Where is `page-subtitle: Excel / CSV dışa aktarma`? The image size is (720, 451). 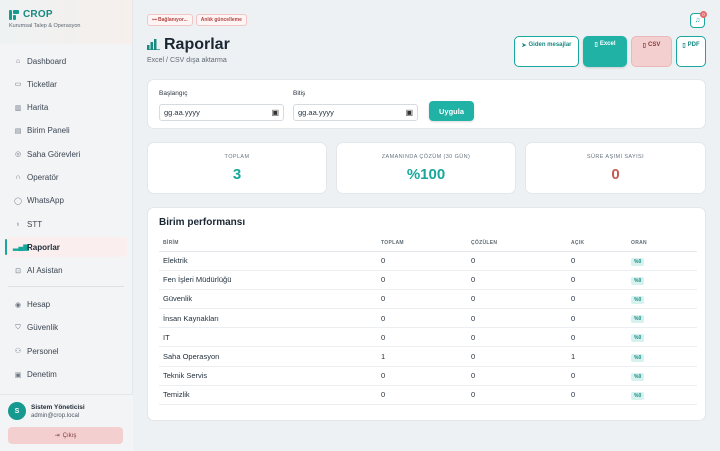 page-subtitle: Excel / CSV dışa aktarma is located at coordinates (187, 60).